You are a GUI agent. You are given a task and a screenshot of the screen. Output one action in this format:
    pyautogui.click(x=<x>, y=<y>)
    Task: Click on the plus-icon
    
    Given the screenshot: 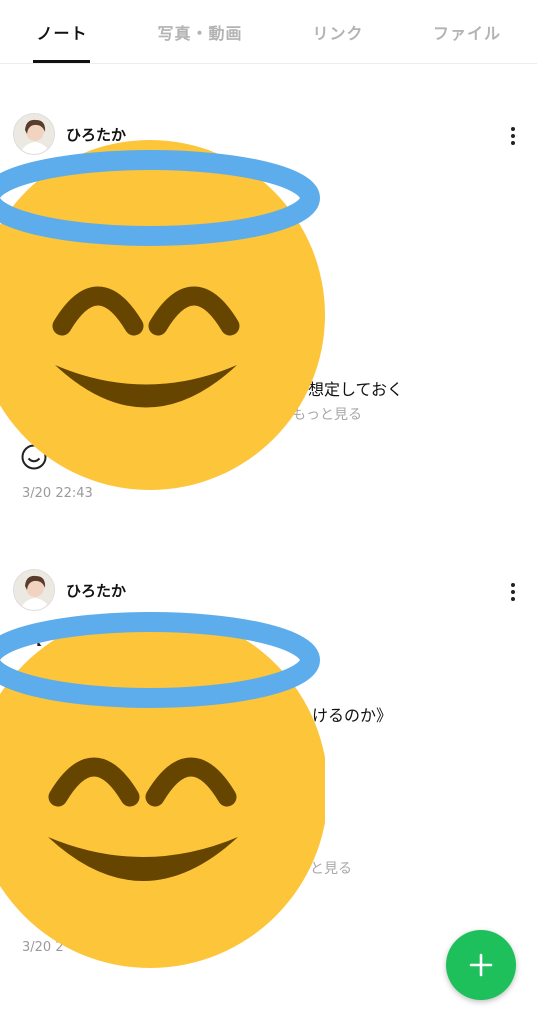 What is the action you would take?
    pyautogui.click(x=481, y=965)
    